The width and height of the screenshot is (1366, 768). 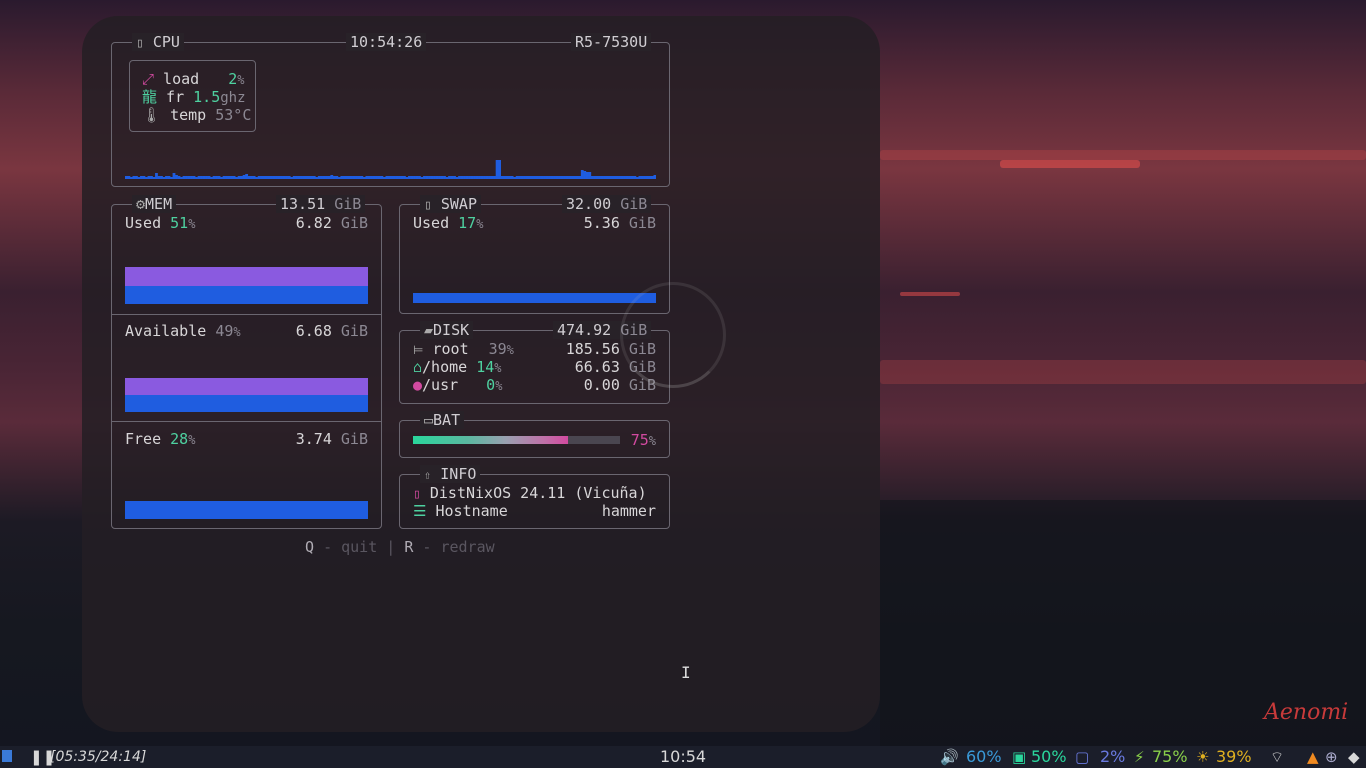 What do you see at coordinates (148, 79) in the screenshot?
I see `chart-line-icon: ⤢` at bounding box center [148, 79].